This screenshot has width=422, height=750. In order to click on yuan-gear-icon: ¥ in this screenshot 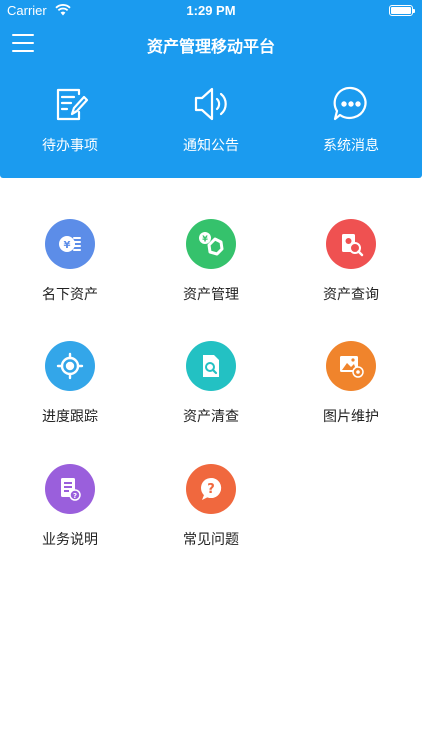, I will do `click(211, 244)`.